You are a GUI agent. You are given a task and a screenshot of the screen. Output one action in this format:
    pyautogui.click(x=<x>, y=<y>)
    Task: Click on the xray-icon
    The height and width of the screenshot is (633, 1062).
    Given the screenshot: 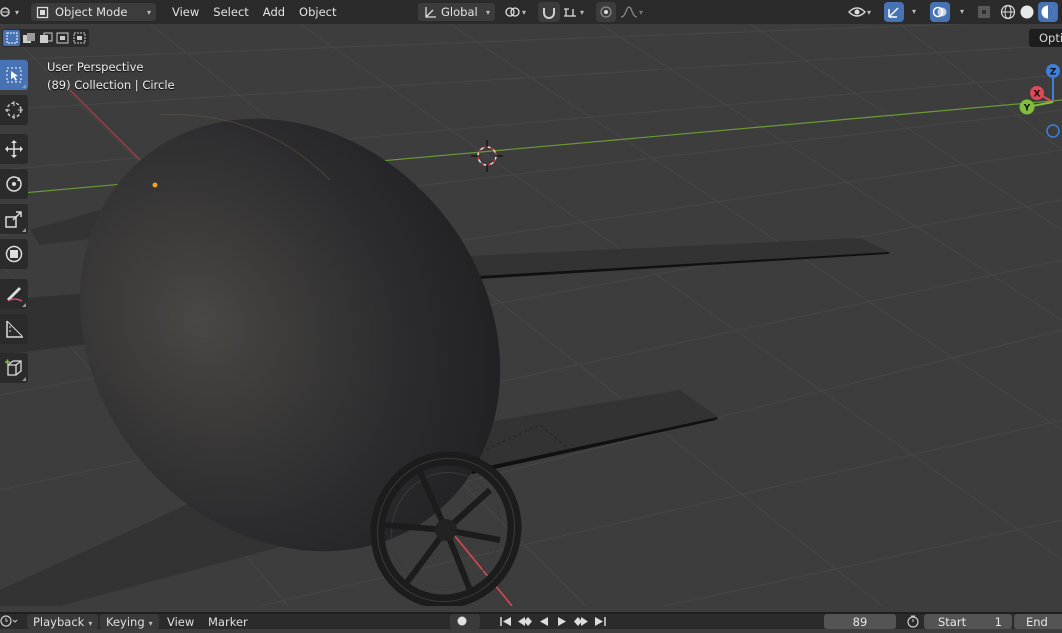 What is the action you would take?
    pyautogui.click(x=984, y=12)
    